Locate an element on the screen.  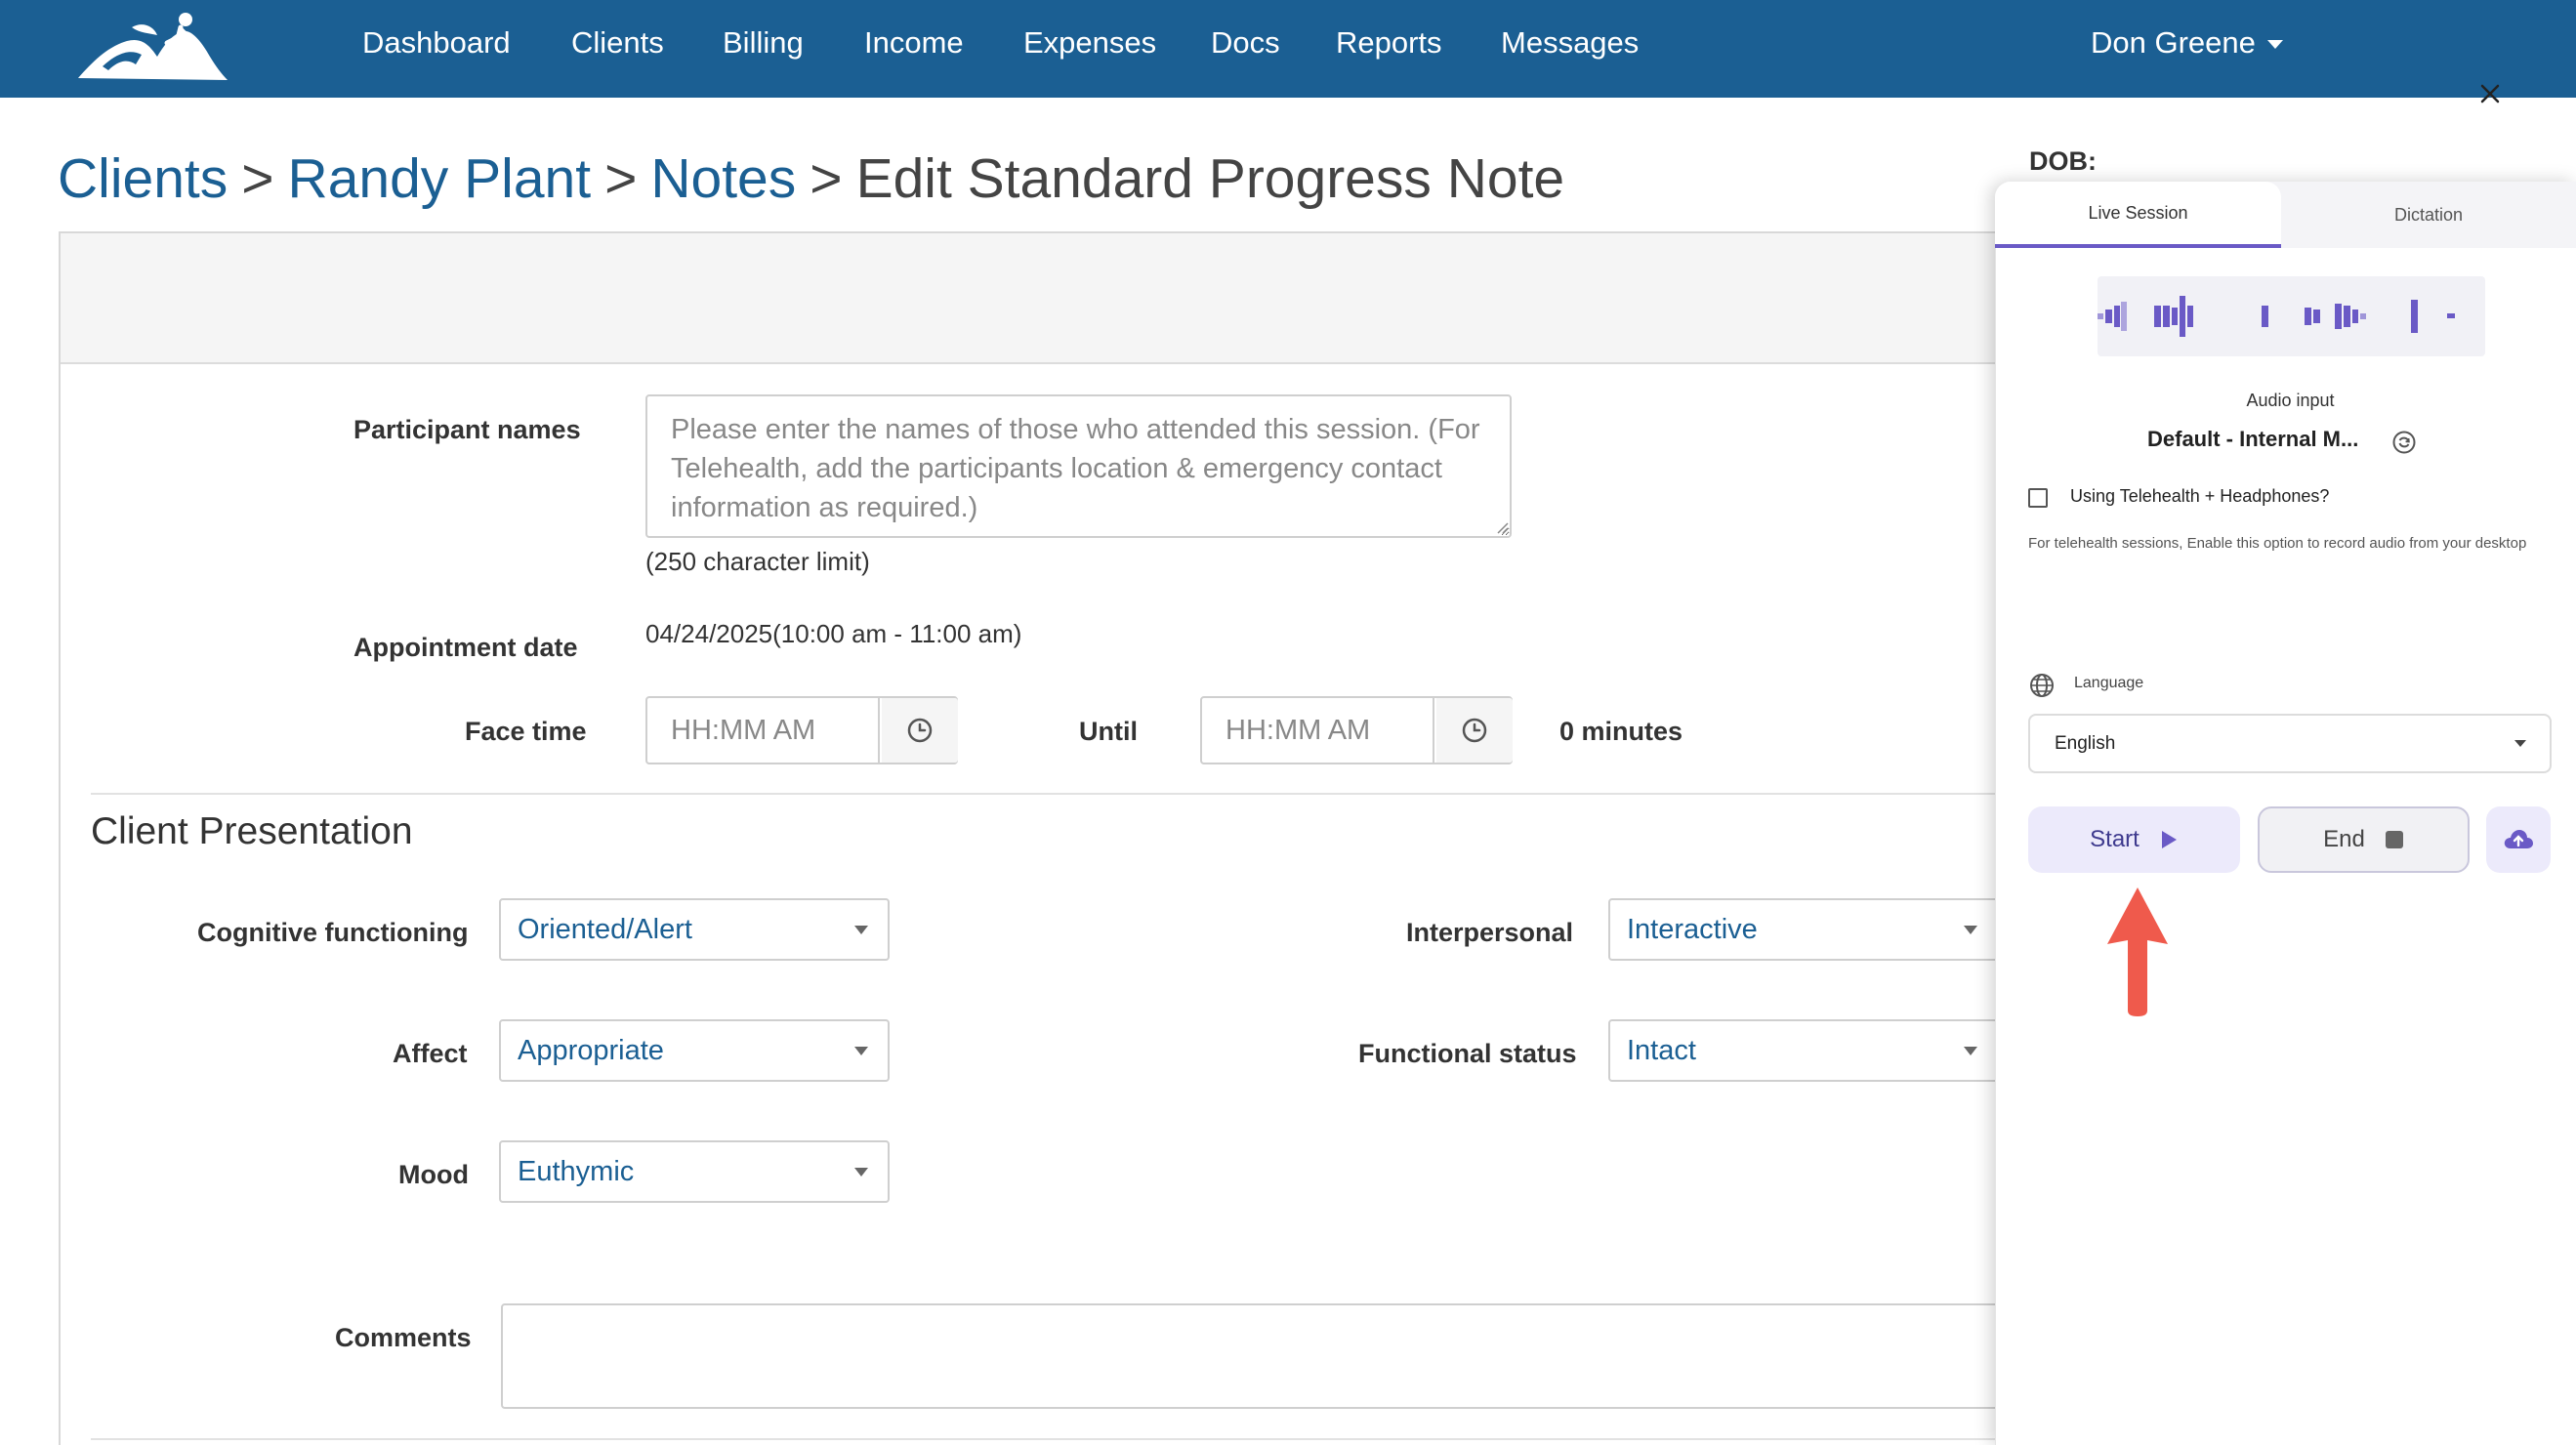
until-clock-button is located at coordinates (1475, 730).